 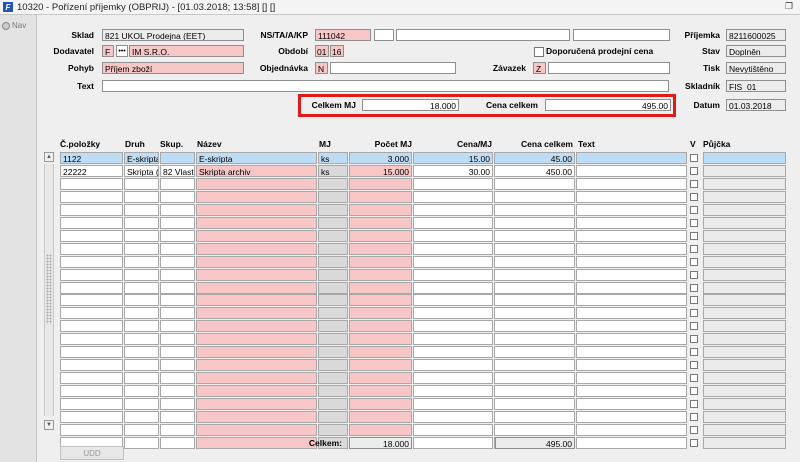 What do you see at coordinates (49, 157) in the screenshot?
I see `scroll-up-icon: ▲` at bounding box center [49, 157].